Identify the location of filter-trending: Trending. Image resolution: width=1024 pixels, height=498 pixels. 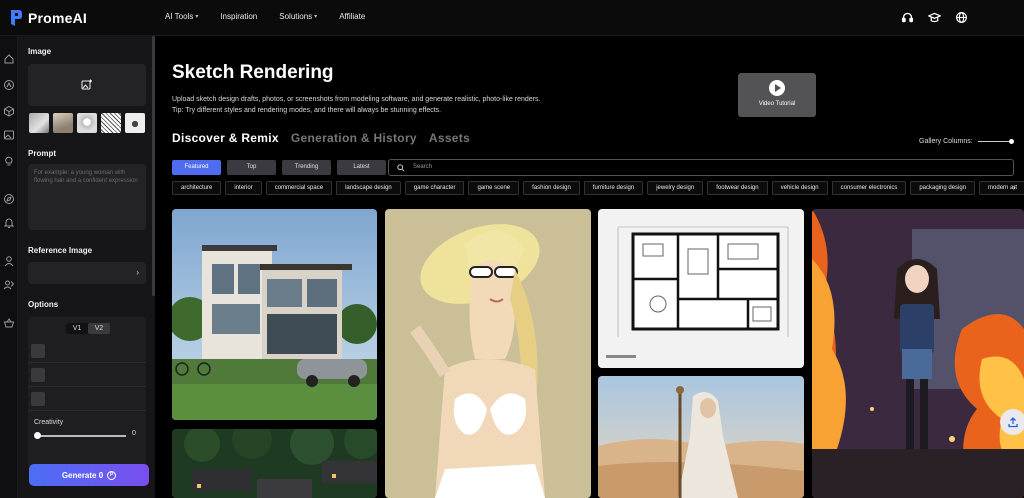
(306, 167).